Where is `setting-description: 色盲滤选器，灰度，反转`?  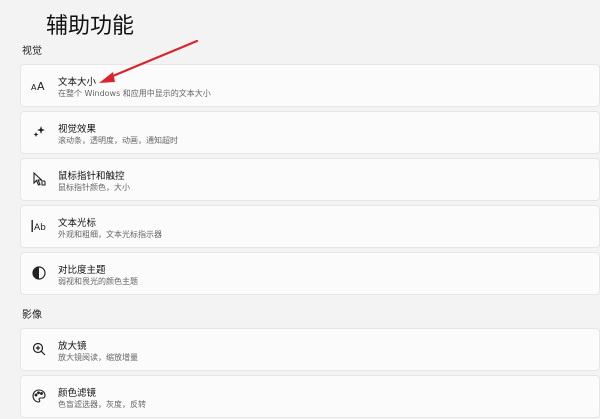
setting-description: 色盲滤选器，灰度，反转 is located at coordinates (102, 404).